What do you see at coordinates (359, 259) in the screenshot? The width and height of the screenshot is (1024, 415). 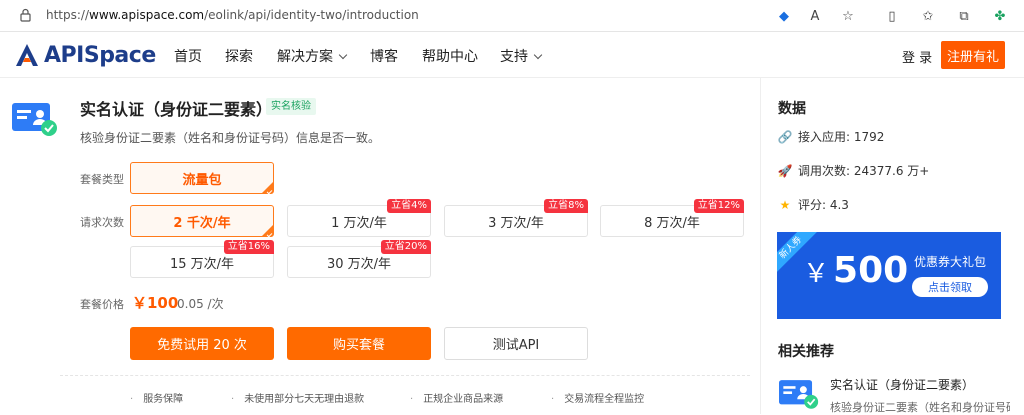 I see `request-option-300k: 30 万次/年 立省20%` at bounding box center [359, 259].